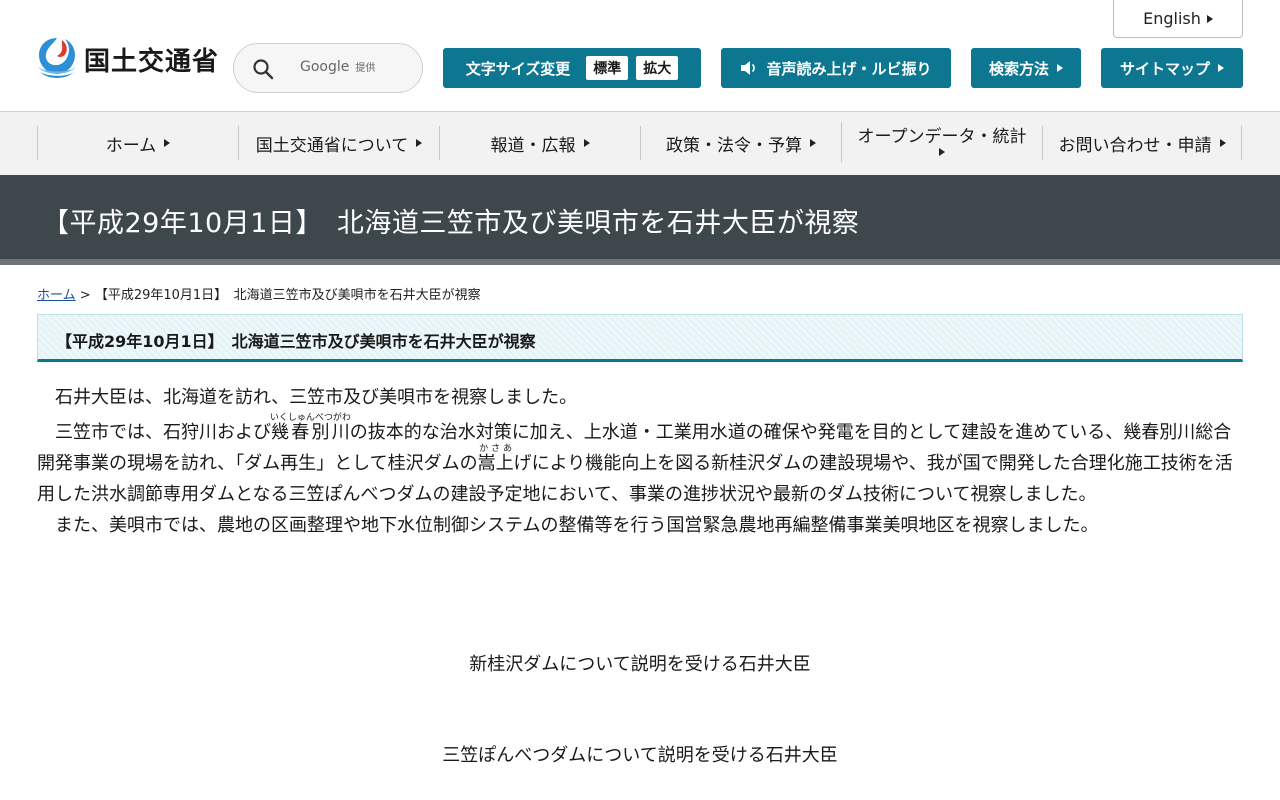  I want to click on breadcrumb: ホーム > 【平成29年10月1日】 北海道三笠市及び美唄市を石井大臣が視察, so click(259, 293).